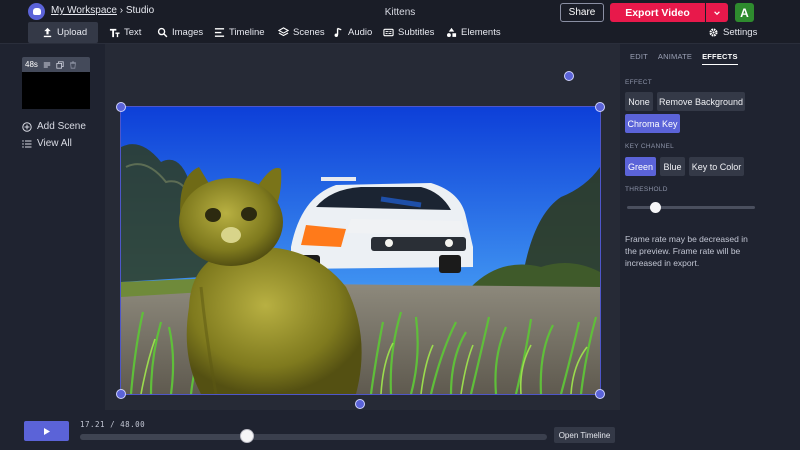 The width and height of the screenshot is (800, 450). What do you see at coordinates (36, 11) in the screenshot?
I see `app-logo-icon` at bounding box center [36, 11].